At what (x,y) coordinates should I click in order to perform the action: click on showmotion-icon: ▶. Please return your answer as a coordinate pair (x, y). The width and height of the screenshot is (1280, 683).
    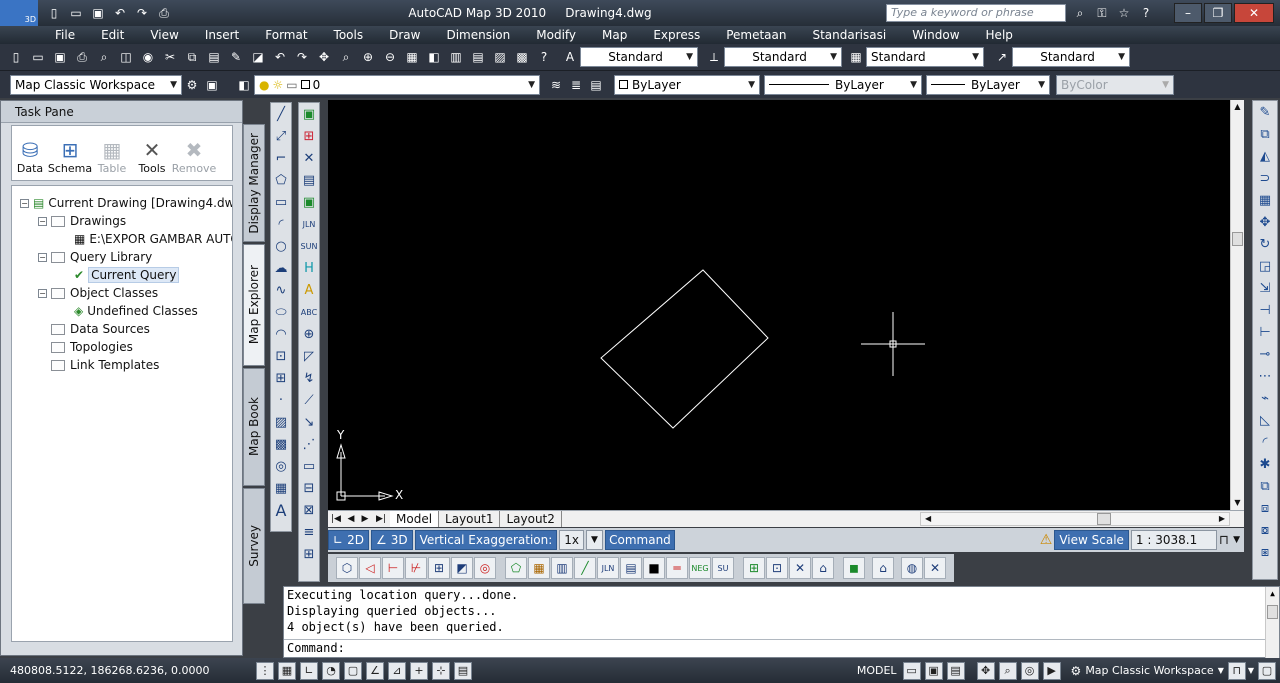
    Looking at the image, I should click on (1051, 670).